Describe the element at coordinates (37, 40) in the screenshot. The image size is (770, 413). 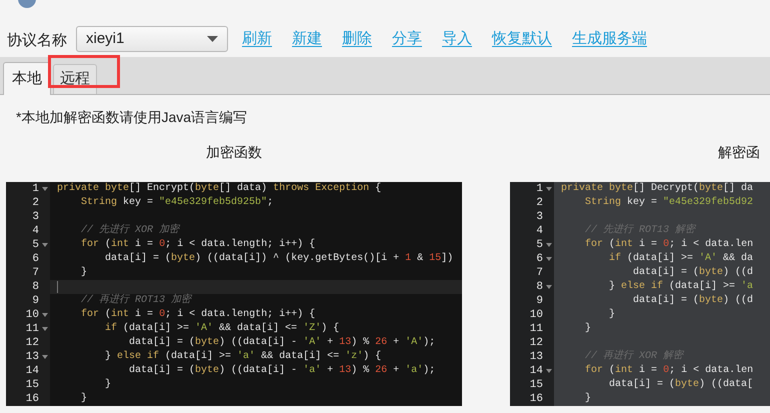
I see `protocol-name-label: 协议名称` at that location.